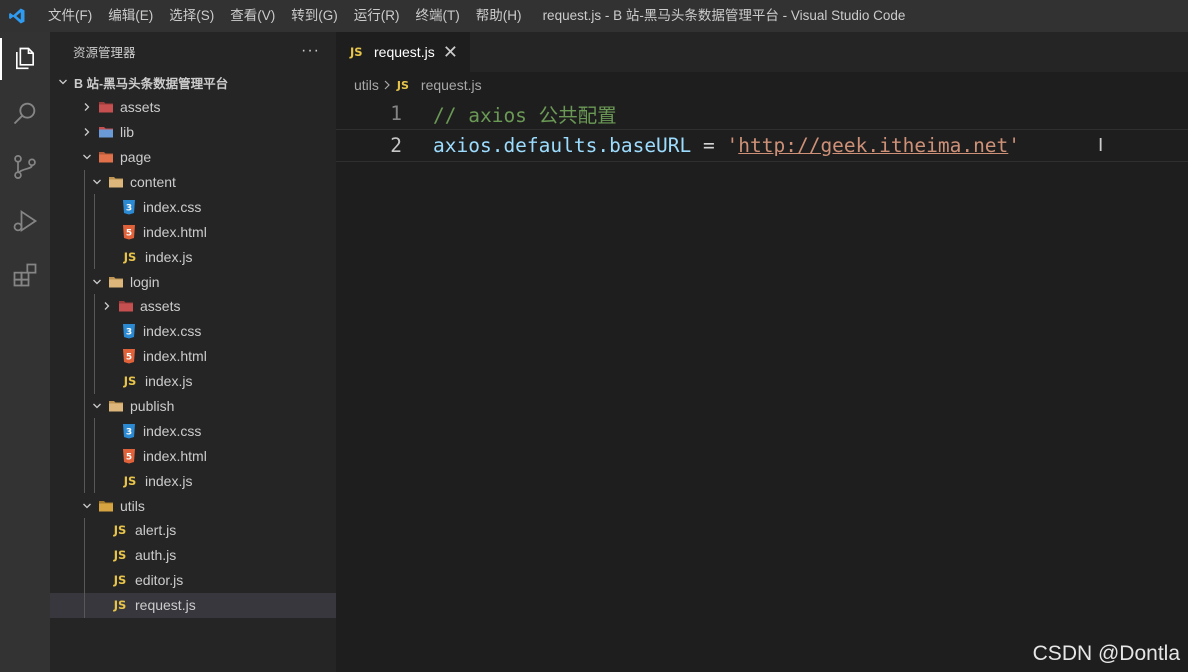 This screenshot has width=1188, height=672. What do you see at coordinates (25, 221) in the screenshot?
I see `run-debug-icon` at bounding box center [25, 221].